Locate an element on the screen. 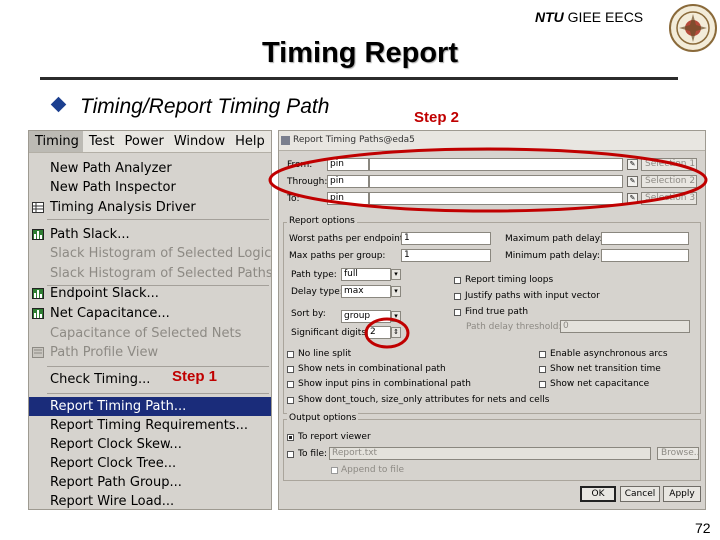 The width and height of the screenshot is (720, 540). delay-type-select: max is located at coordinates (366, 291).